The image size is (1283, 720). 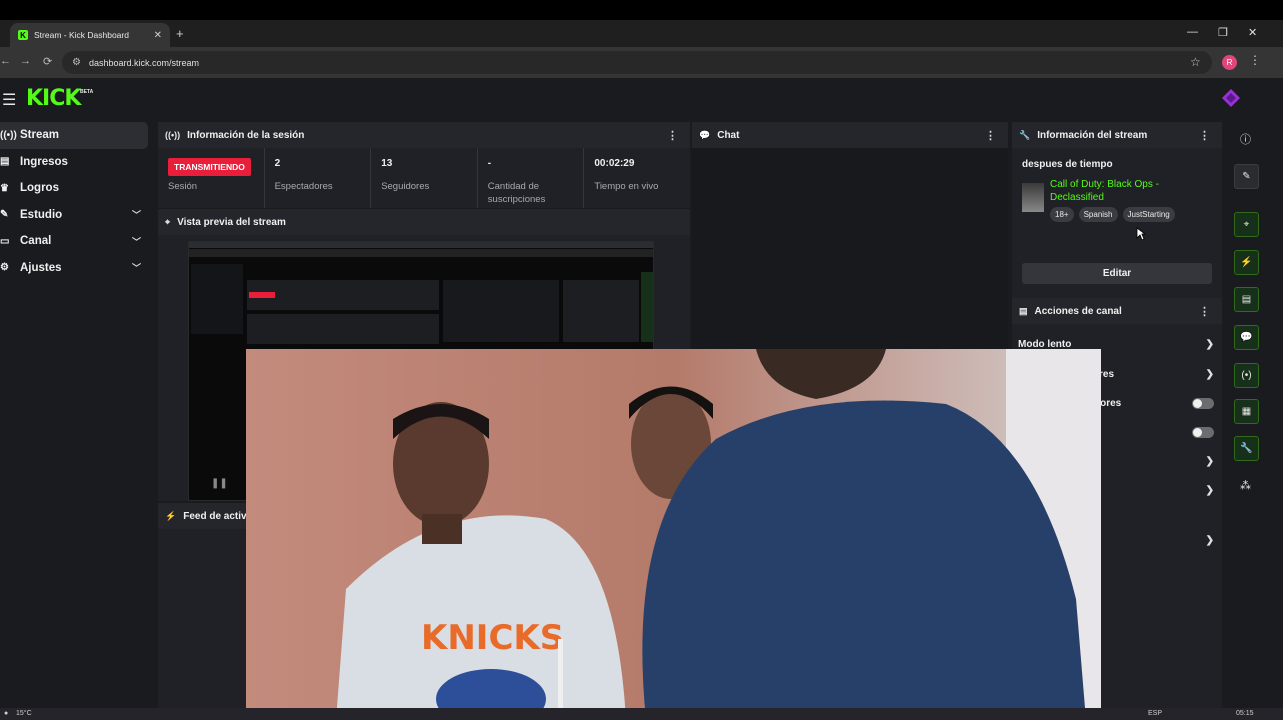 I want to click on profile-avatar: R, so click(x=1229, y=62).